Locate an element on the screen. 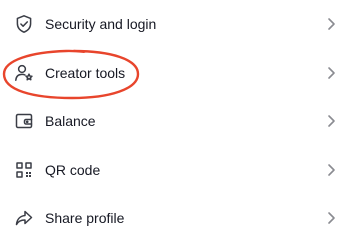 The width and height of the screenshot is (350, 250). menu-item-label: QR code is located at coordinates (73, 170).